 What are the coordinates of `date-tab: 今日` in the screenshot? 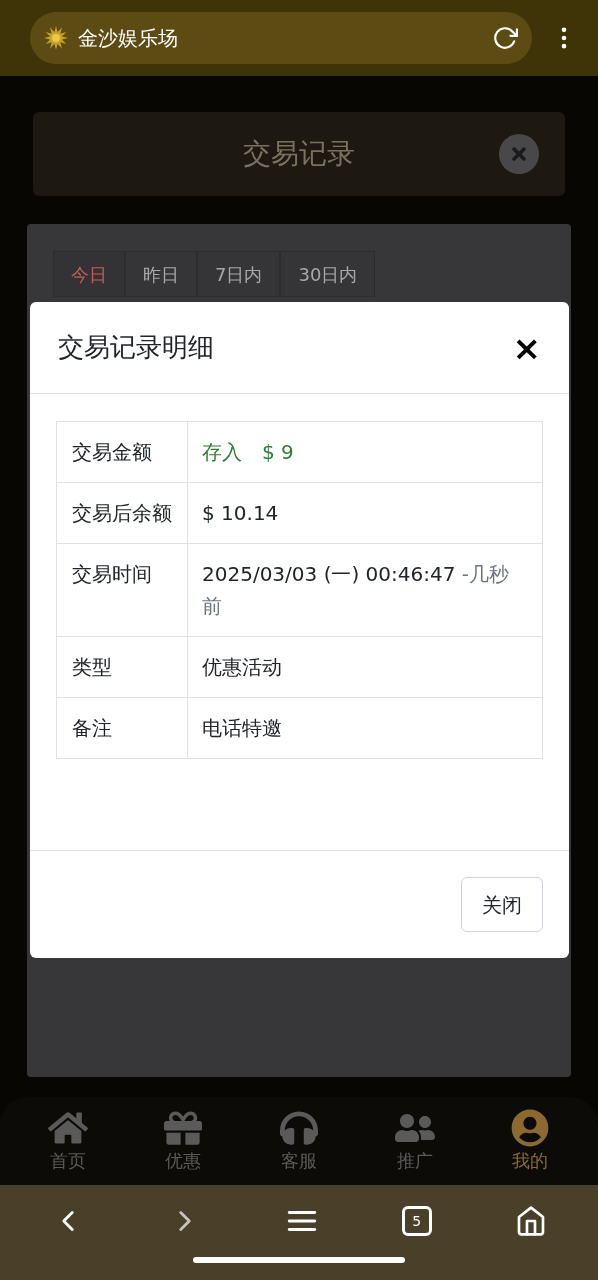 It's located at (89, 274).